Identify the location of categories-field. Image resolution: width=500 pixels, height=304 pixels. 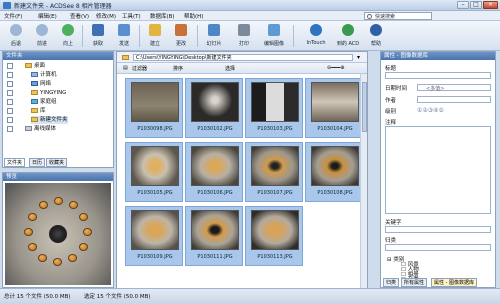
(438, 247).